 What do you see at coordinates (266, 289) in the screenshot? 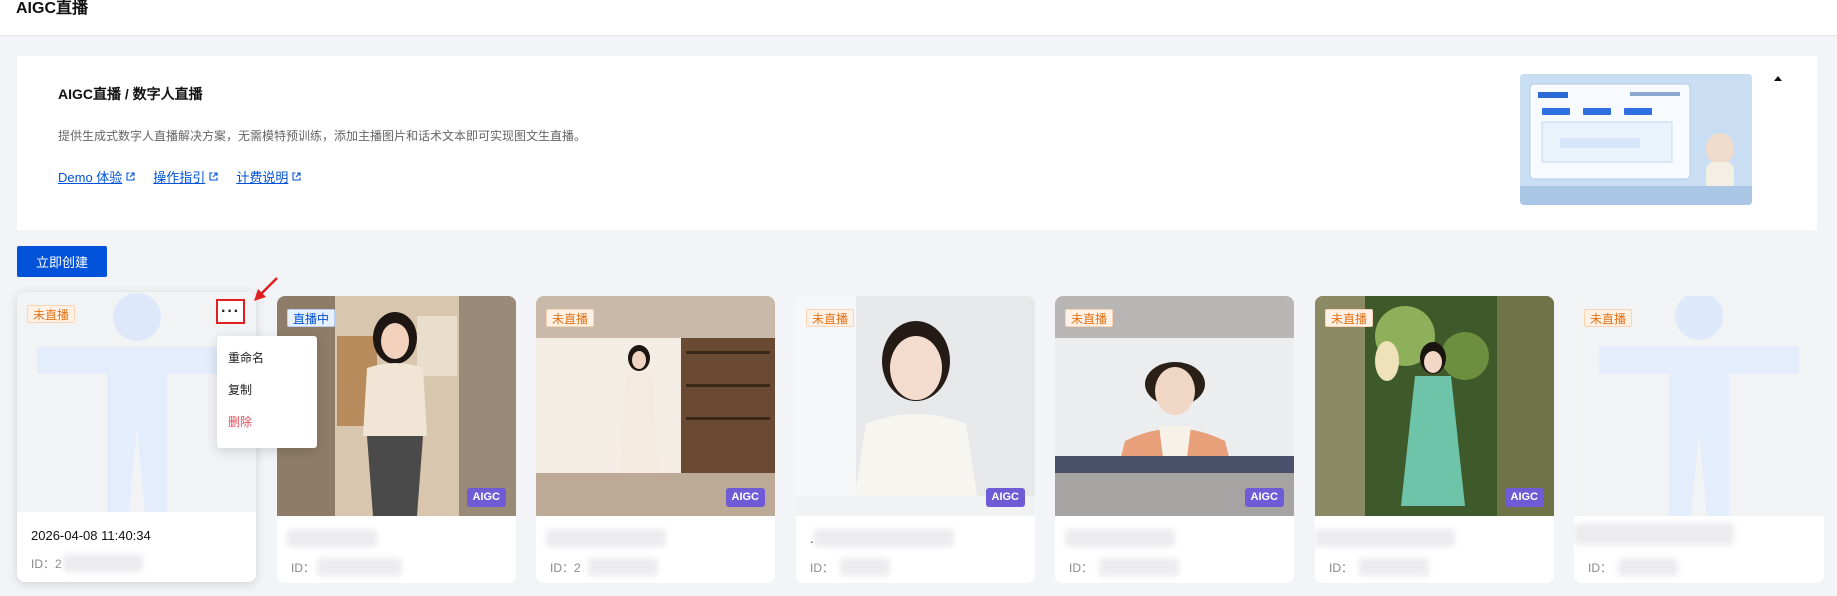
I see `annotation-arrow-icon` at bounding box center [266, 289].